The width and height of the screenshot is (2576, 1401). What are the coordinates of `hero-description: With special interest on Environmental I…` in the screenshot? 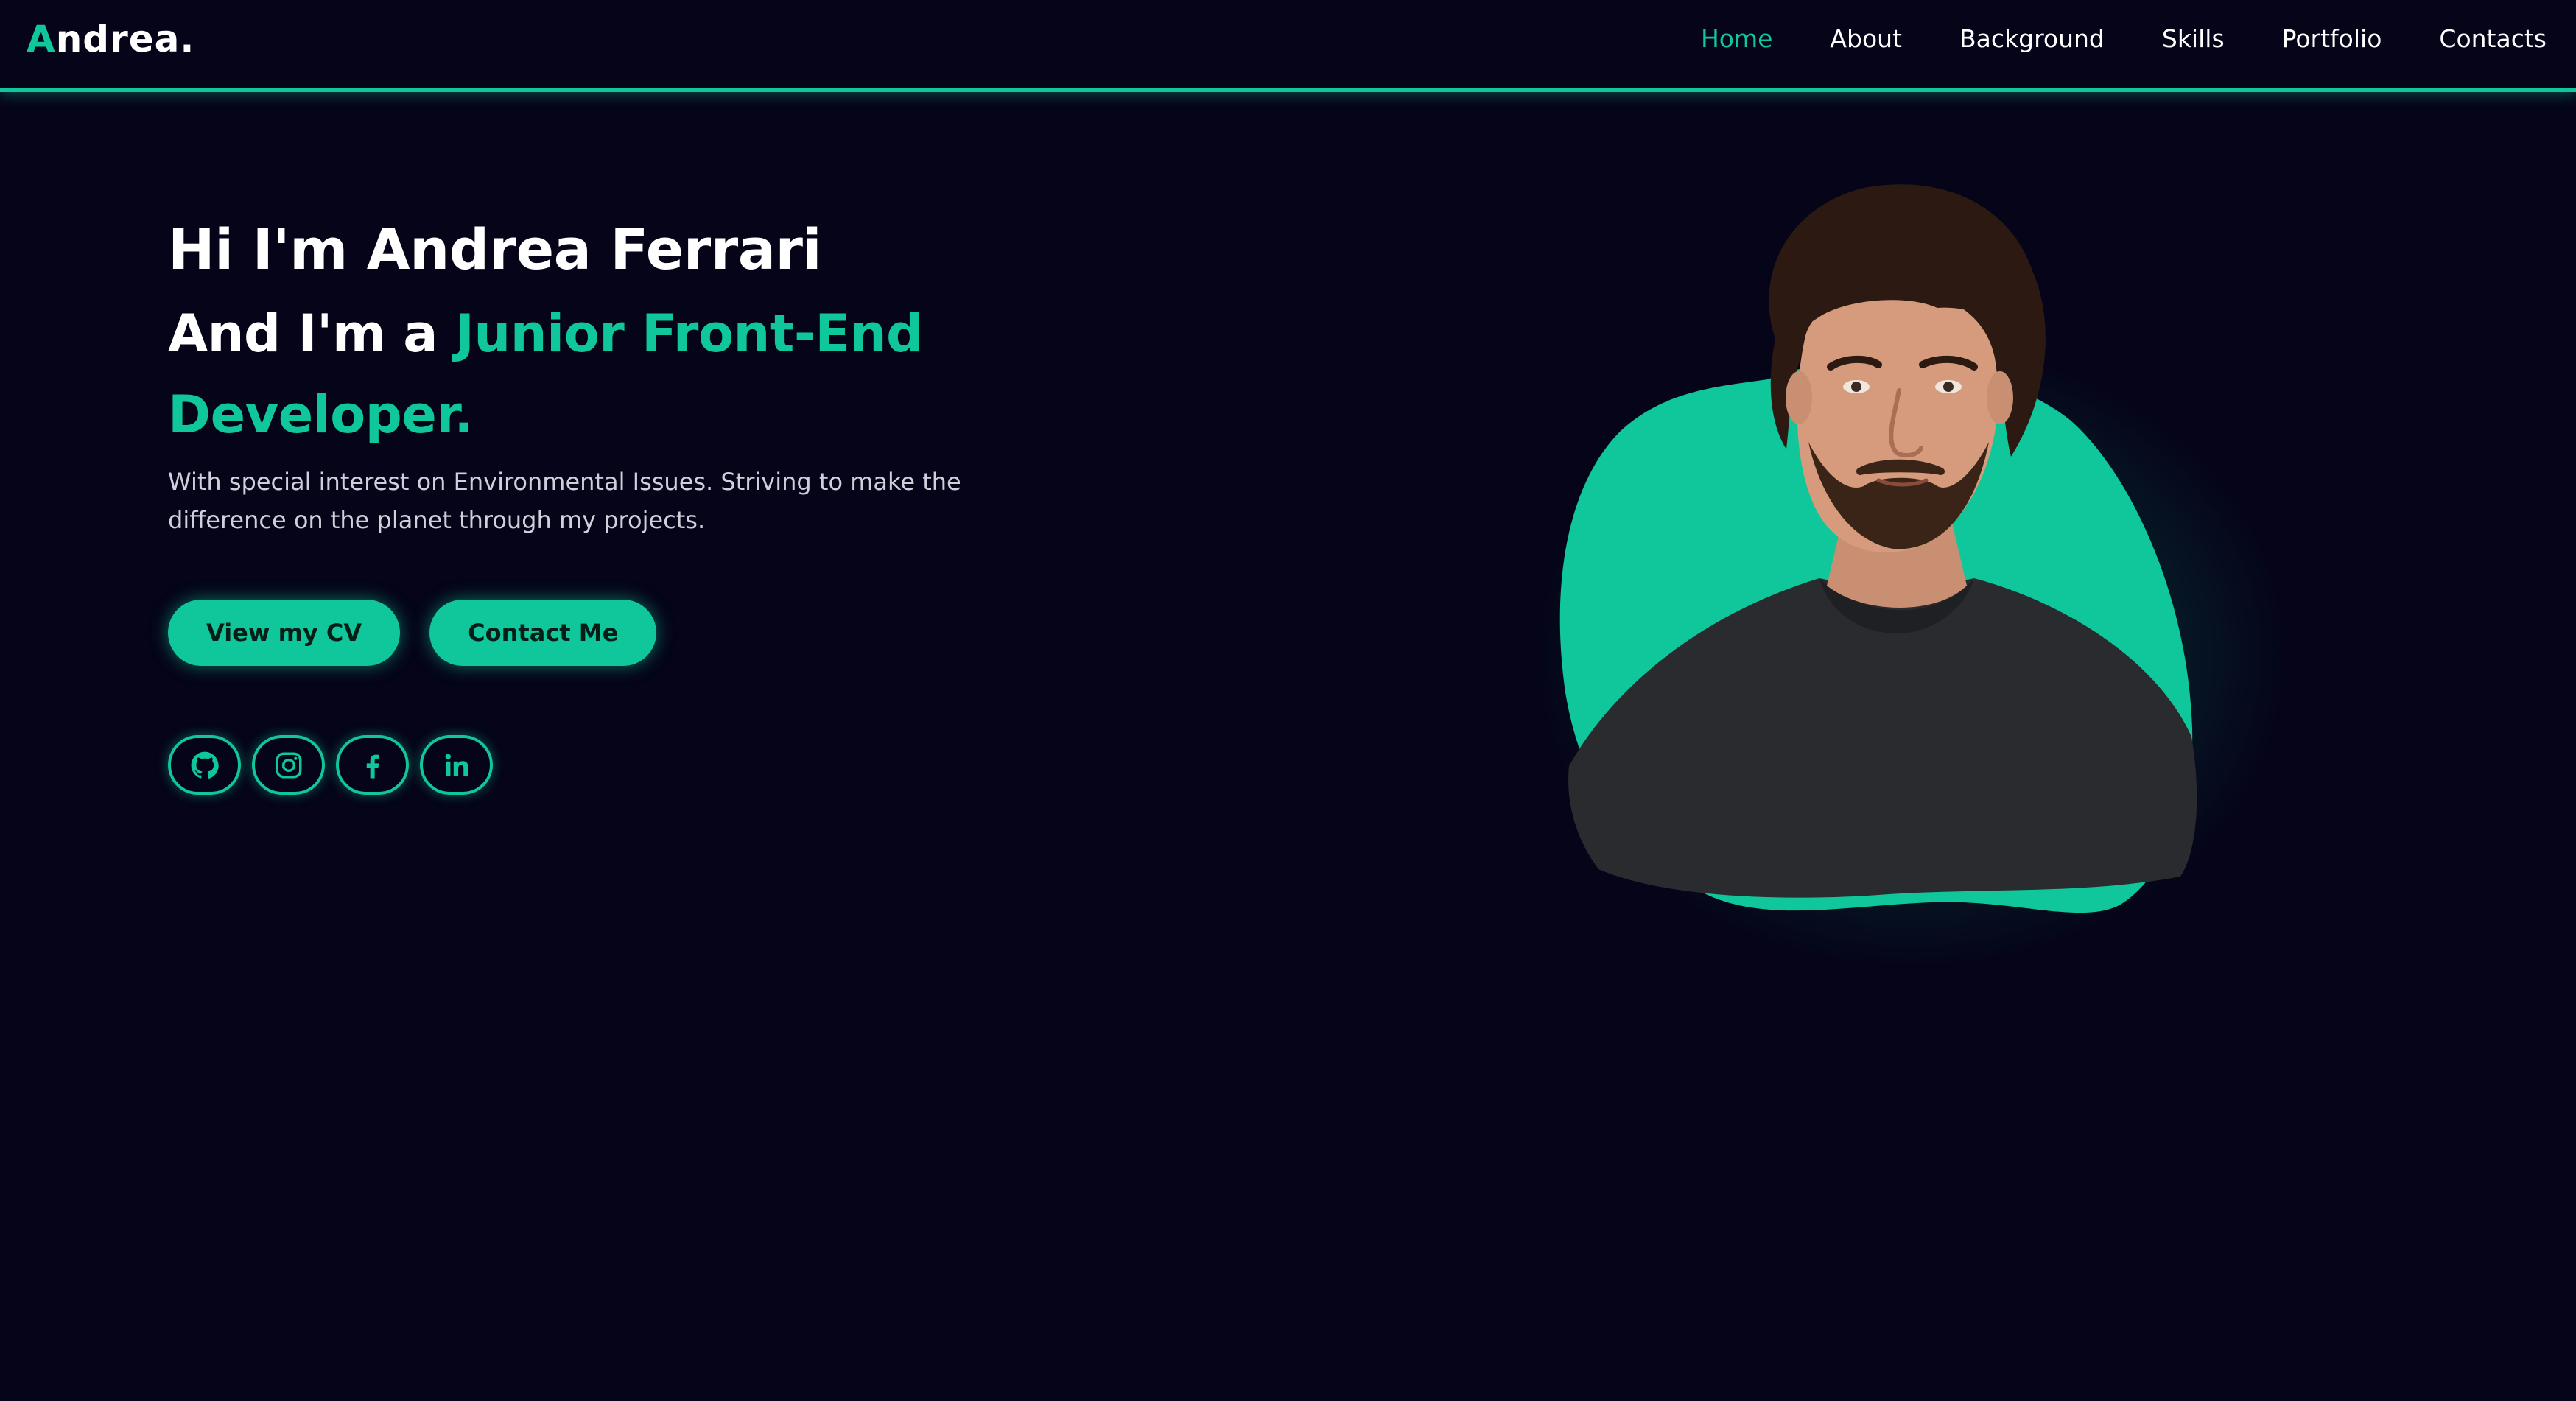 It's located at (564, 501).